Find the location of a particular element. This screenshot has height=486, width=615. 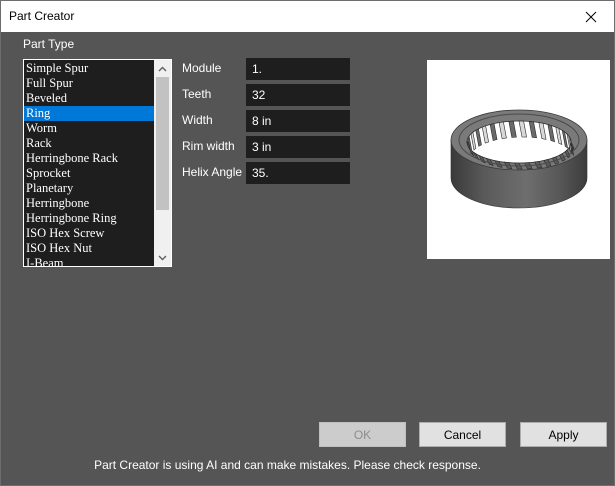

part-preview is located at coordinates (518, 159).